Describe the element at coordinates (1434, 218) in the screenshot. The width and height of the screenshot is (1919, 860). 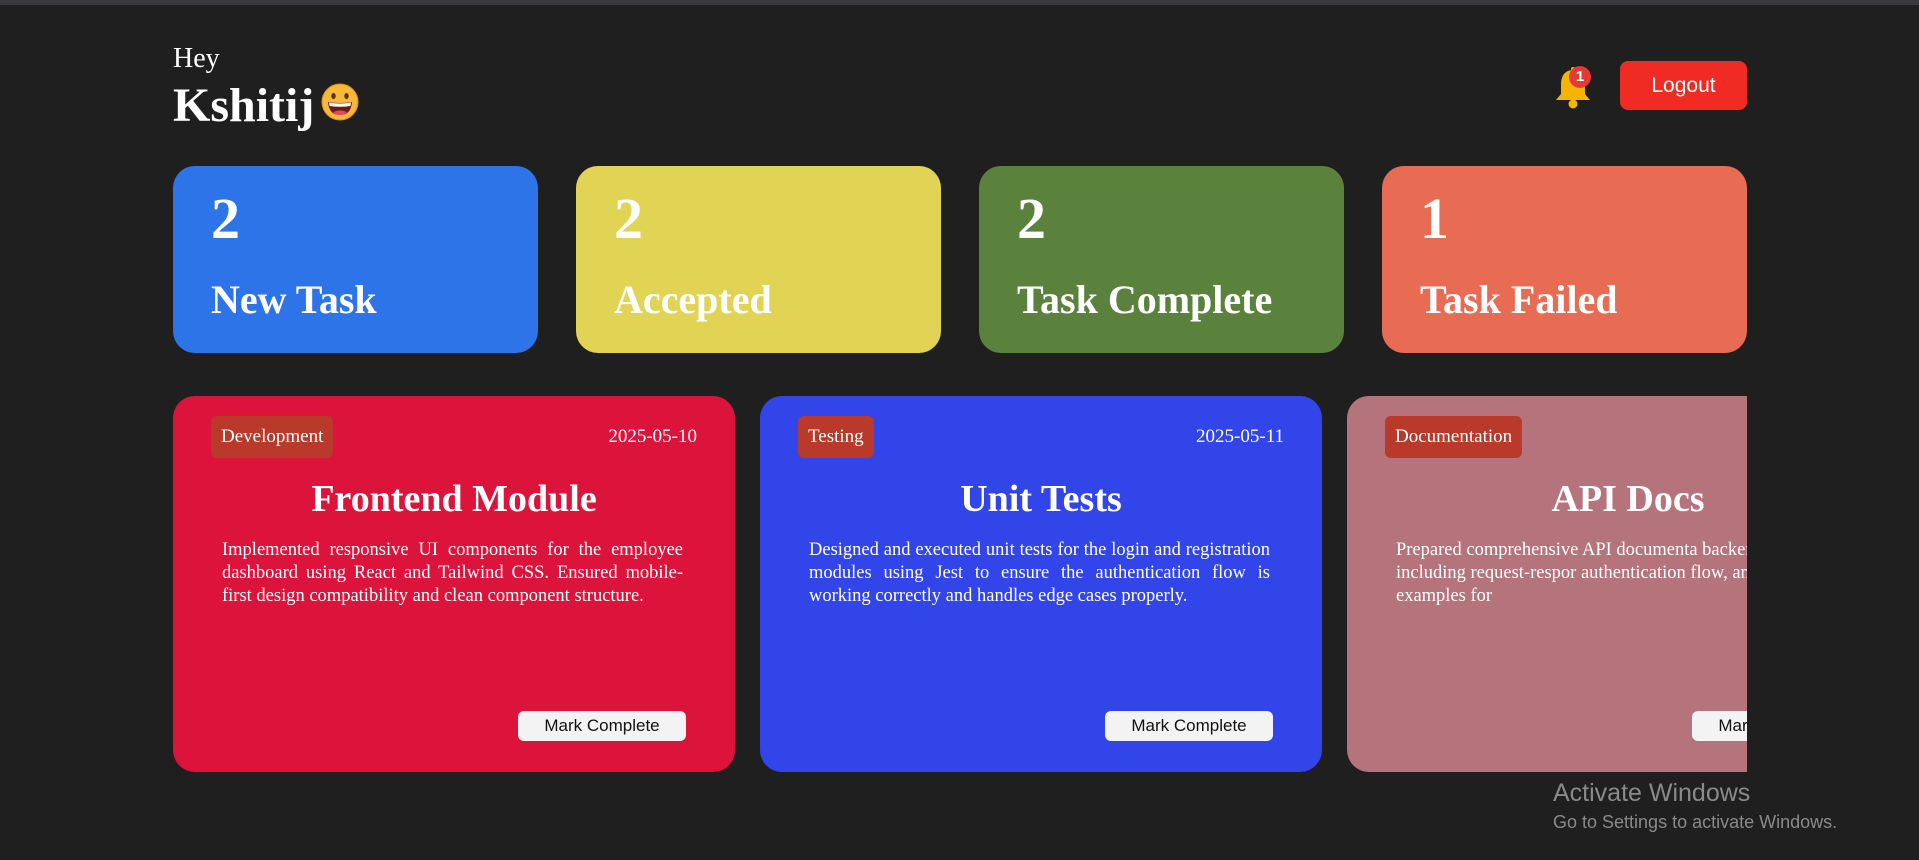
I see `stat-count: 1` at that location.